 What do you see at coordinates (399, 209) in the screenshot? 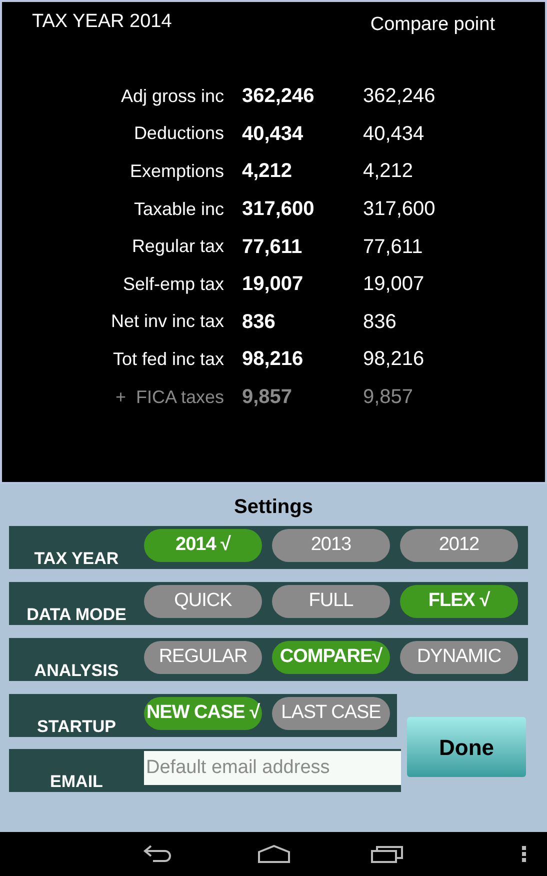
I see `compare-value: 317,600` at bounding box center [399, 209].